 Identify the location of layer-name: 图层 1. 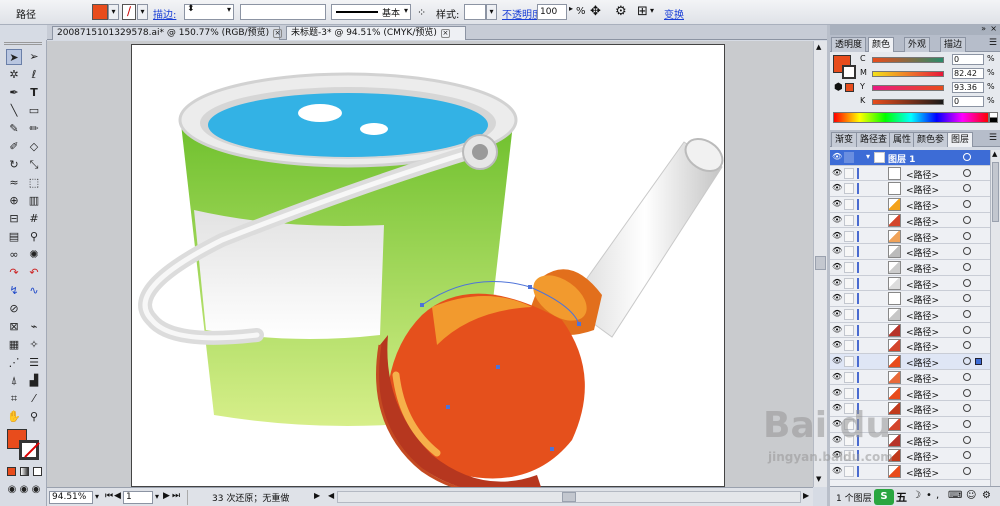
(901, 158).